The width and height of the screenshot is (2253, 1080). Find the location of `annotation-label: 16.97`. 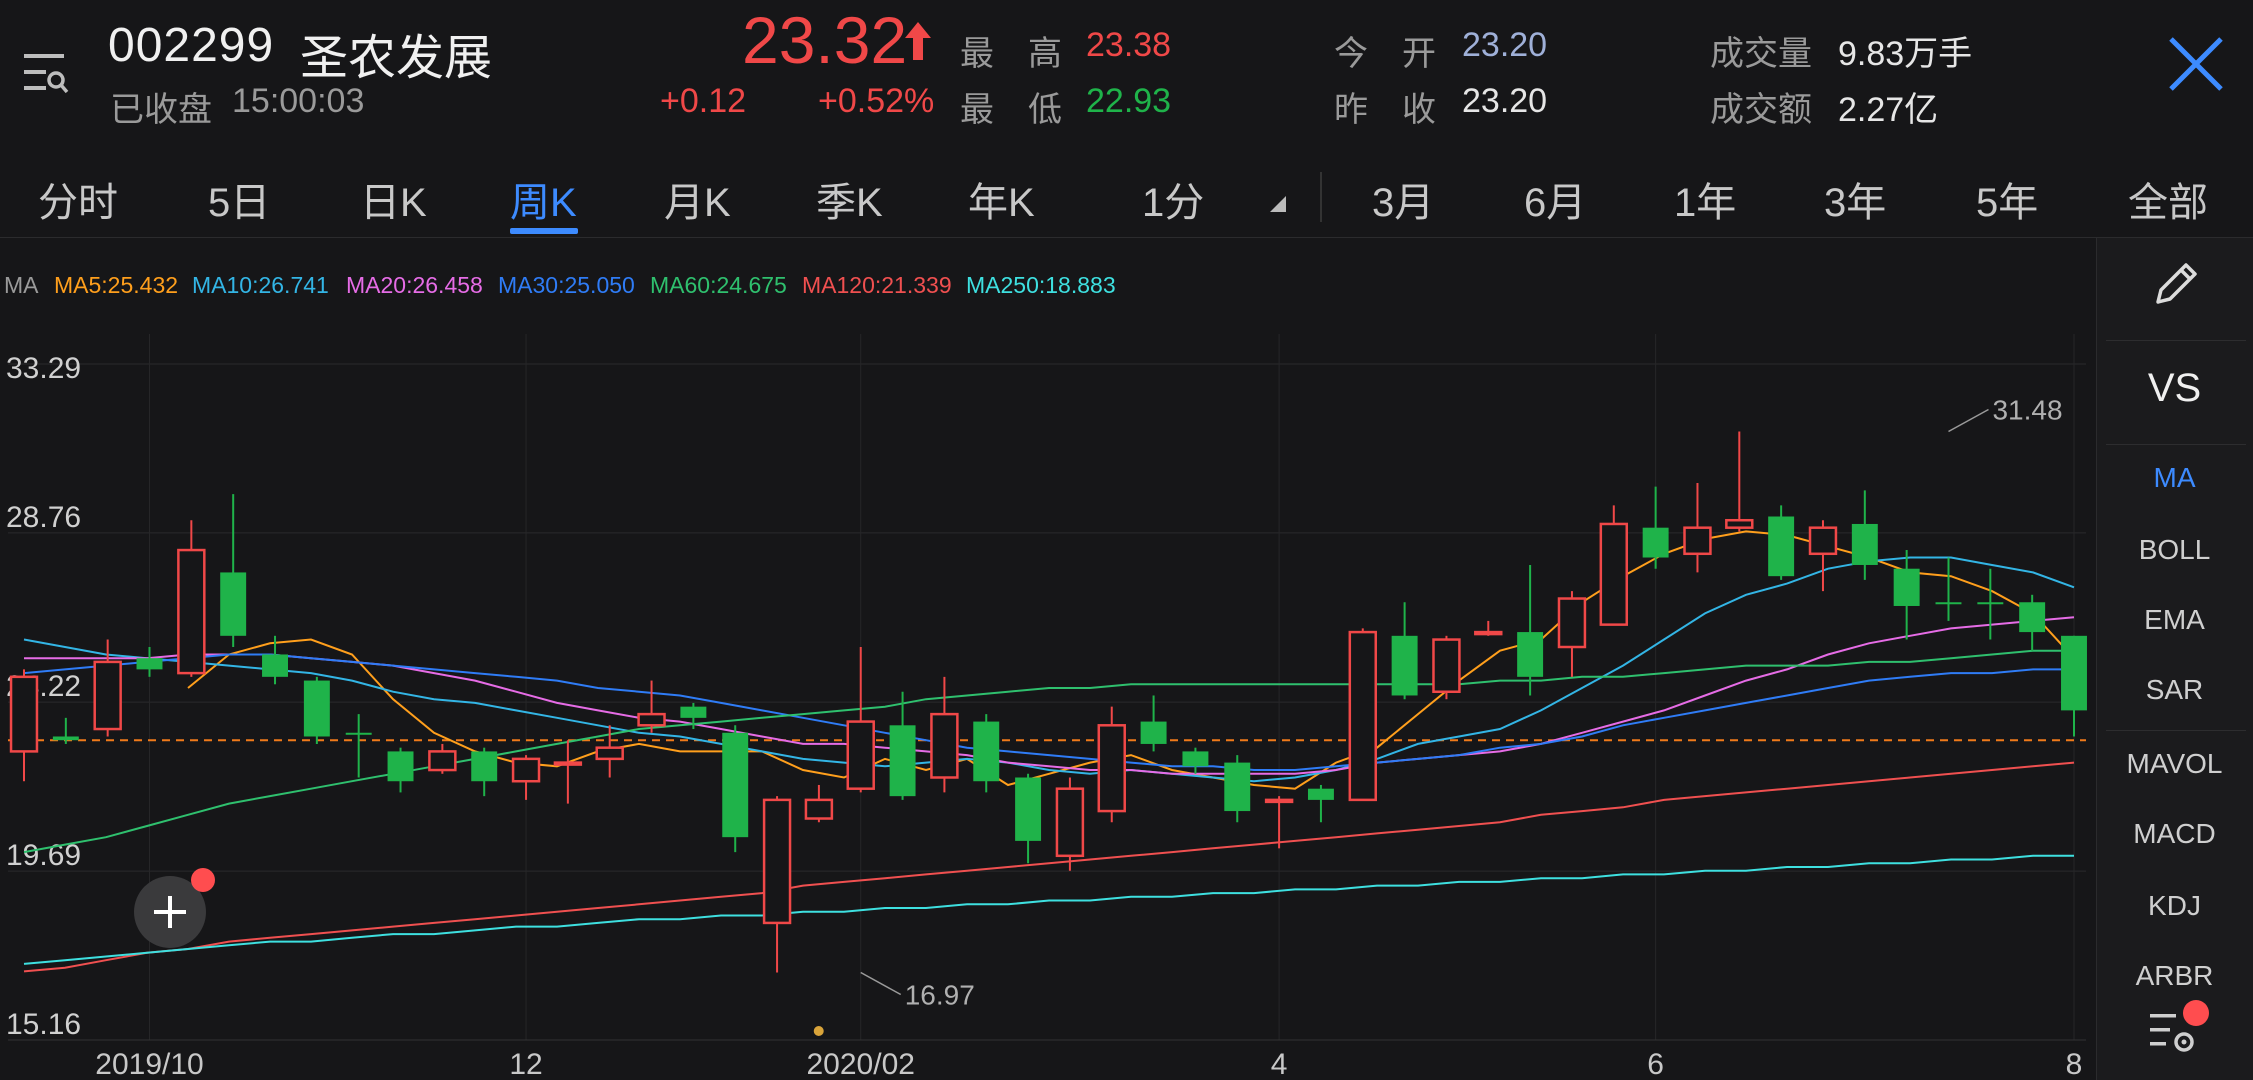

annotation-label: 16.97 is located at coordinates (940, 995).